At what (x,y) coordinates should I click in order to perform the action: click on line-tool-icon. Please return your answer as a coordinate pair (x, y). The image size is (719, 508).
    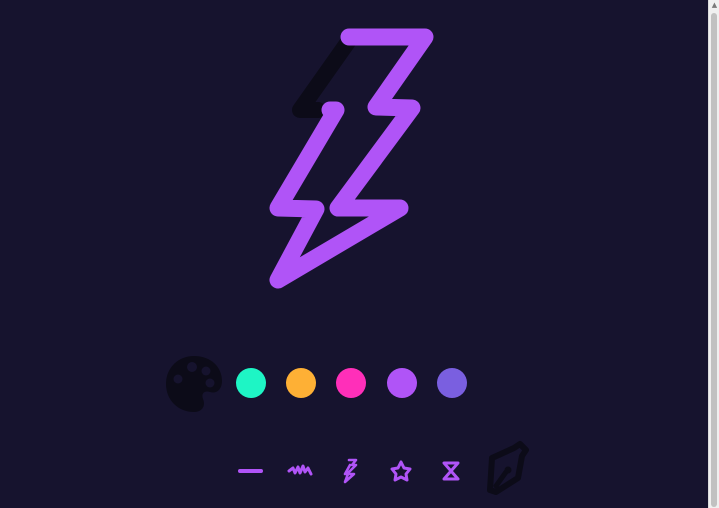
    Looking at the image, I should click on (250, 471).